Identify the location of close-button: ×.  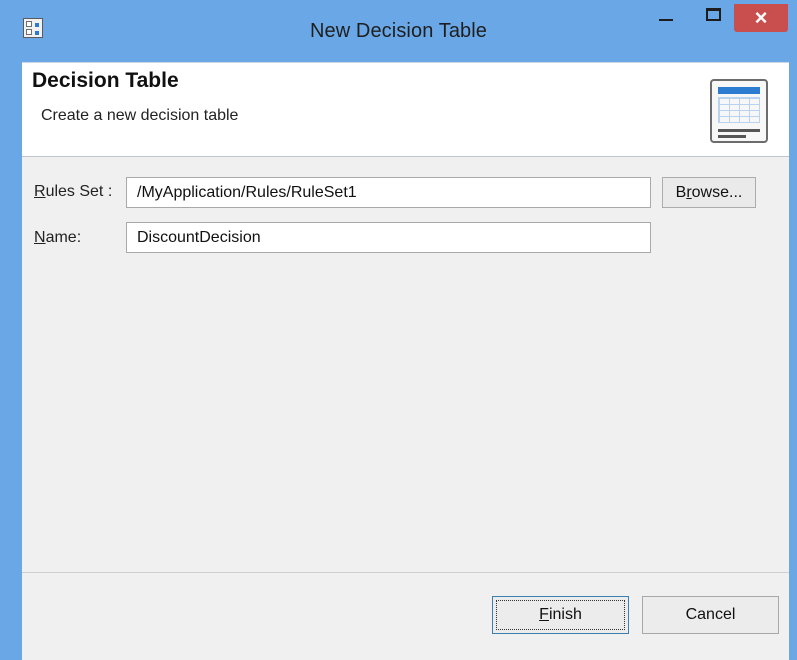
(761, 18).